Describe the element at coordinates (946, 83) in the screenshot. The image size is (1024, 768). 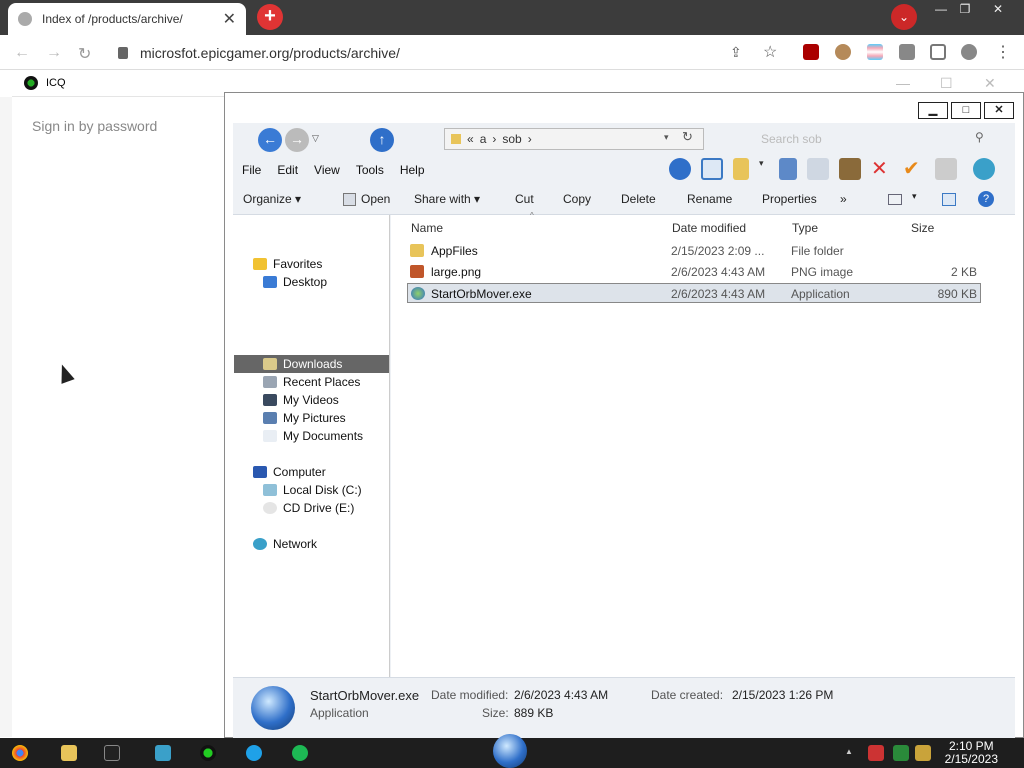
I see `icq-maximize-button: ☐` at that location.